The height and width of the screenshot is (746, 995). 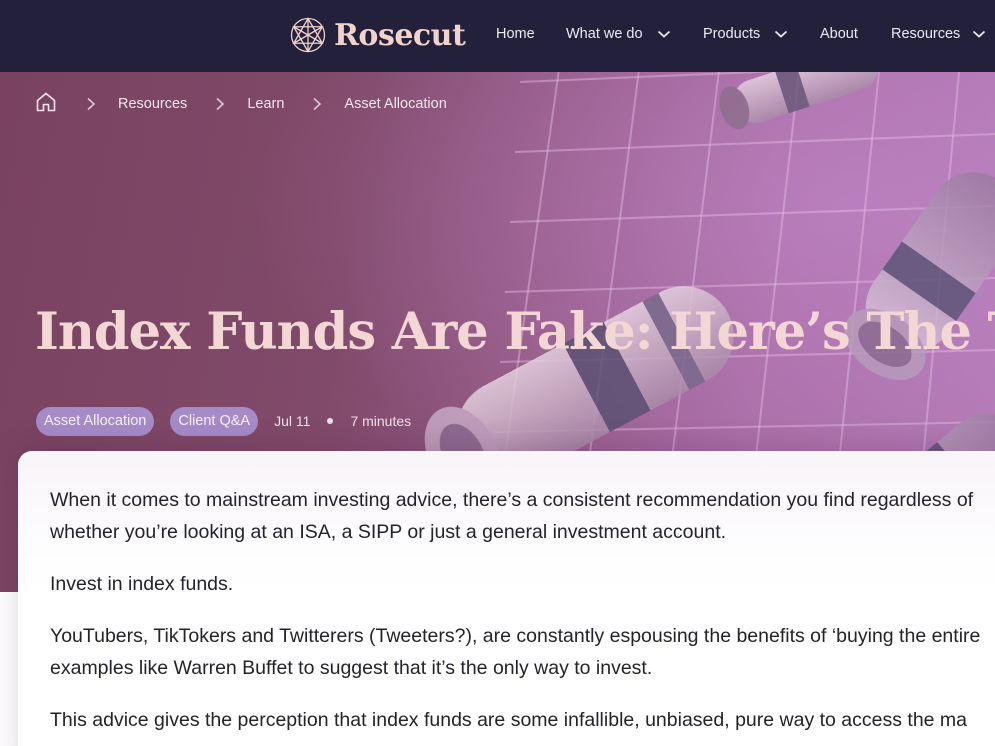 What do you see at coordinates (330, 421) in the screenshot?
I see `meta-separator-dot` at bounding box center [330, 421].